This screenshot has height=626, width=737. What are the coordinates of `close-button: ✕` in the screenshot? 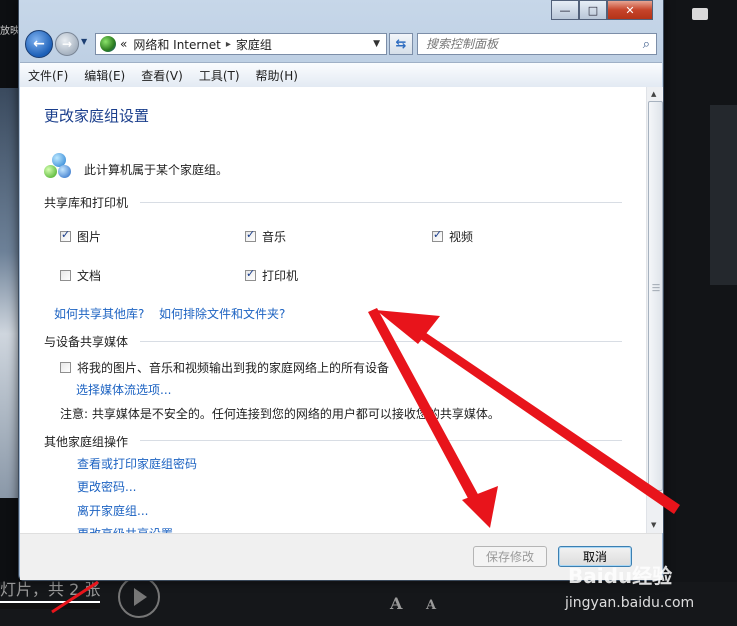 It's located at (630, 10).